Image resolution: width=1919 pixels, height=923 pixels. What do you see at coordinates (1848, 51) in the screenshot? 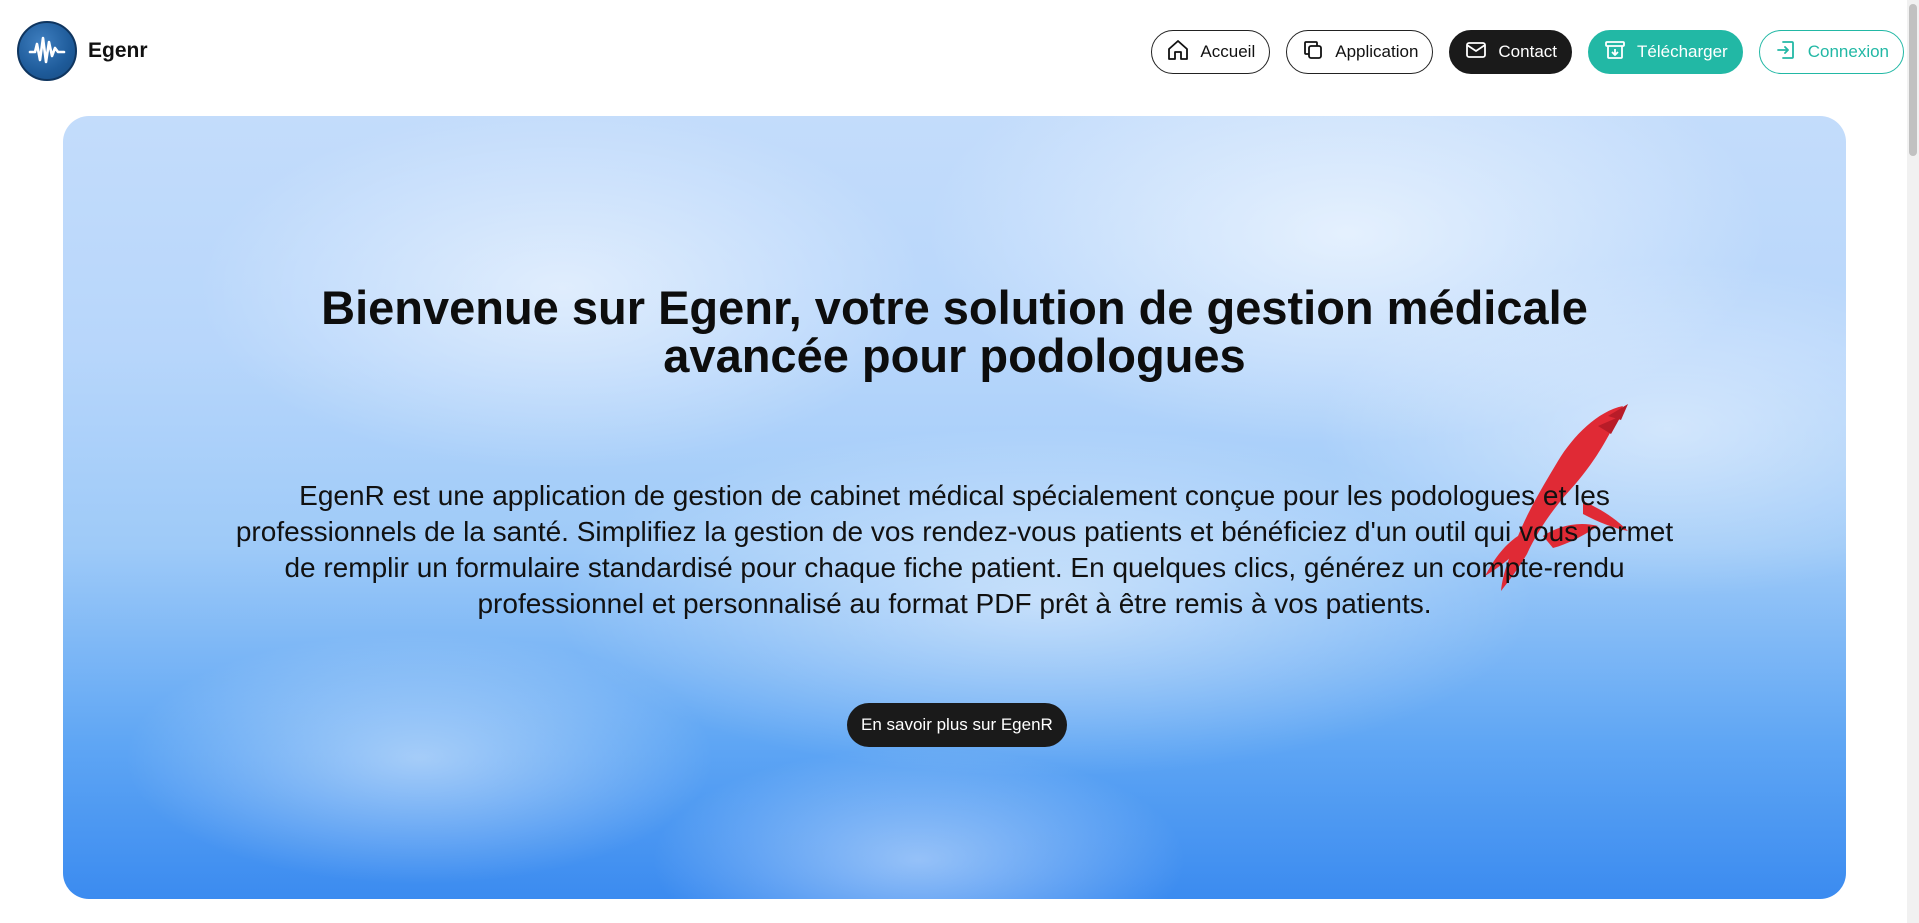
I see `nav-connexion-label: Connexion` at bounding box center [1848, 51].